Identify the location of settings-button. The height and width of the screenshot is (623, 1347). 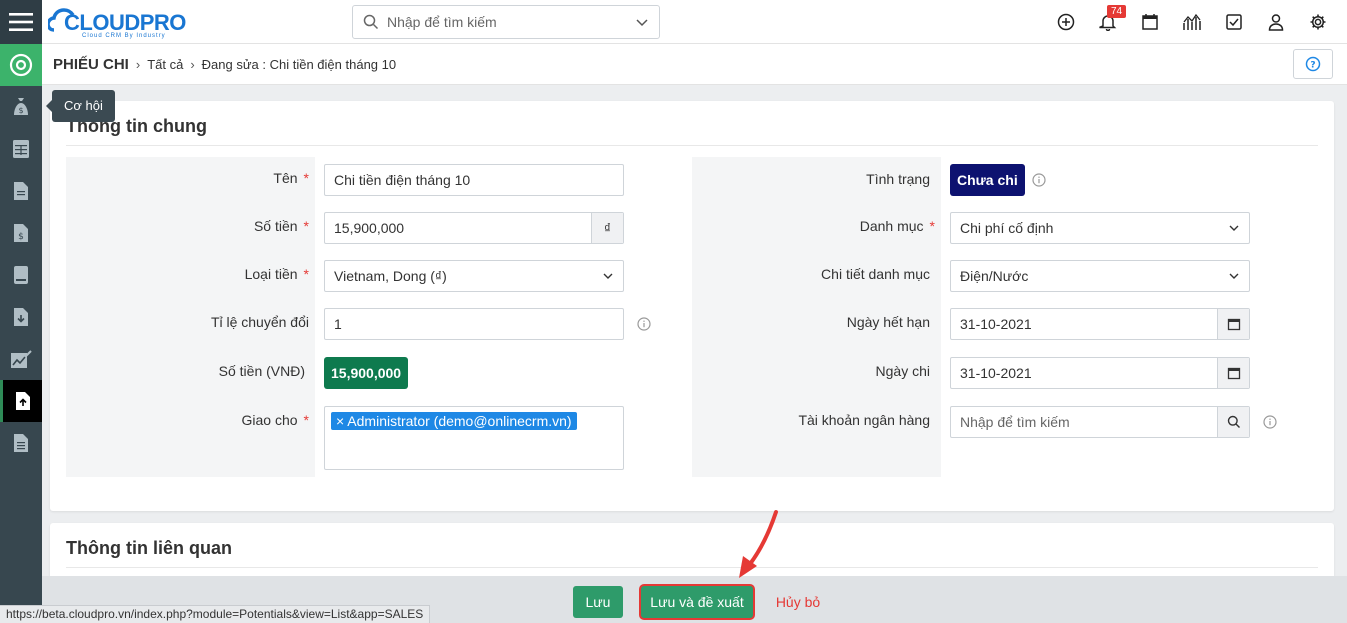
(1318, 22).